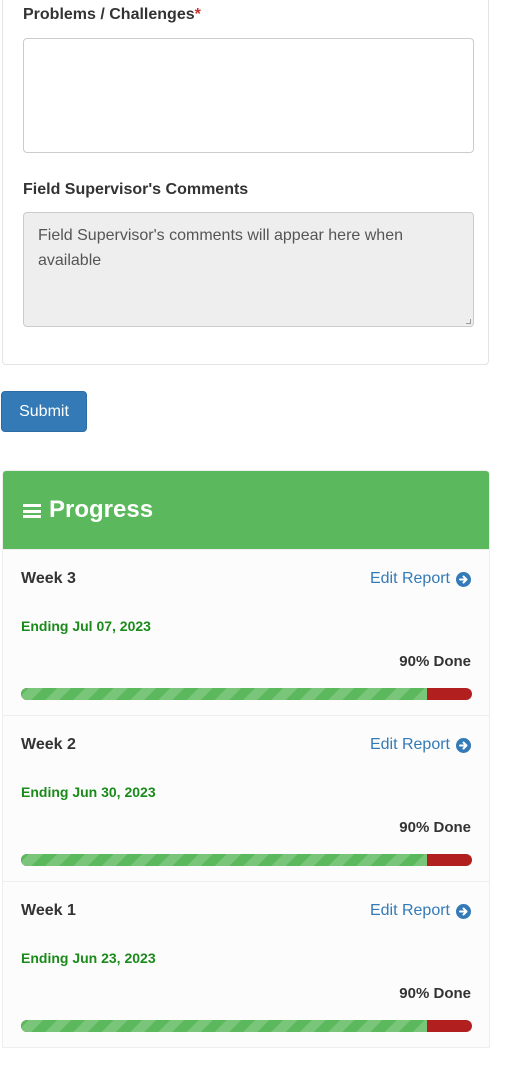  I want to click on problems-label: Problems / Challenges*, so click(112, 15).